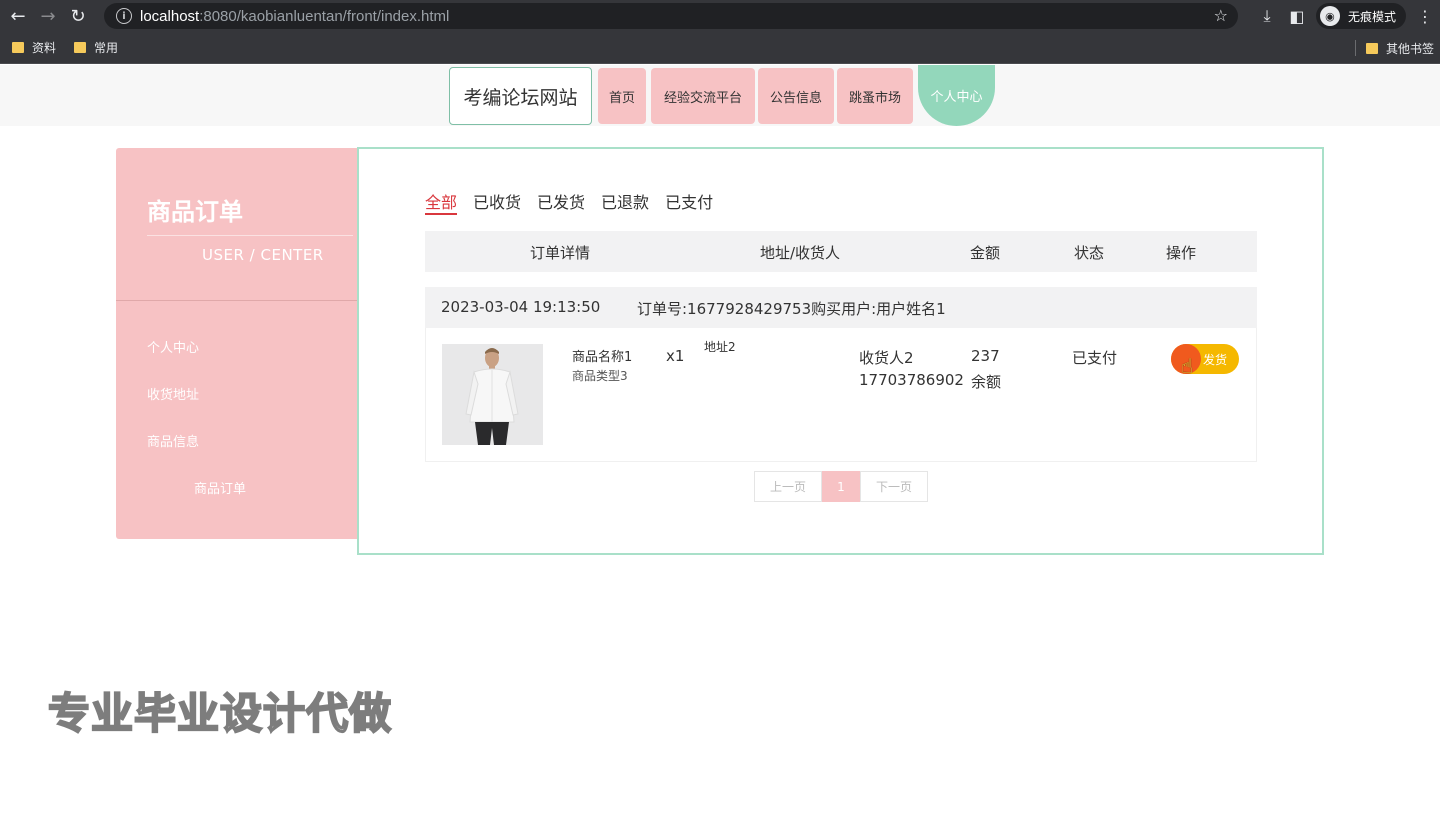 The image size is (1440, 832). I want to click on sidebar-title-line, so click(250, 235).